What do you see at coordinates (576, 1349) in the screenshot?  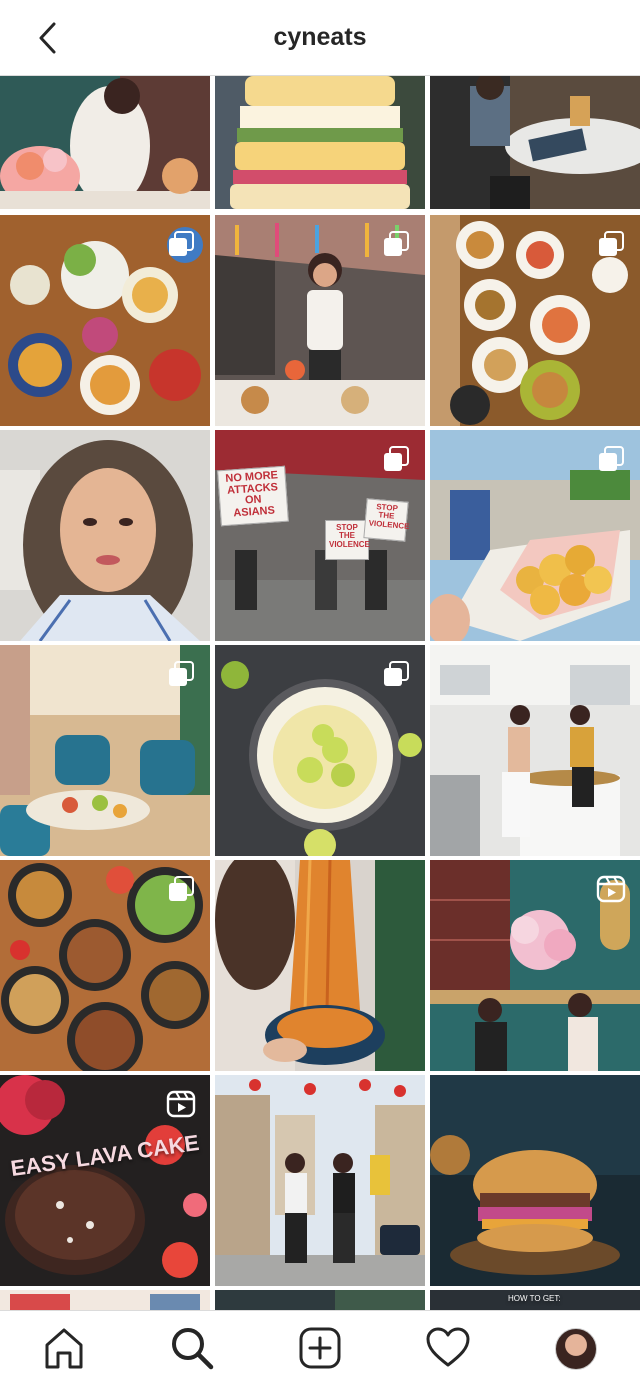 I see `nav-profile-avatar` at bounding box center [576, 1349].